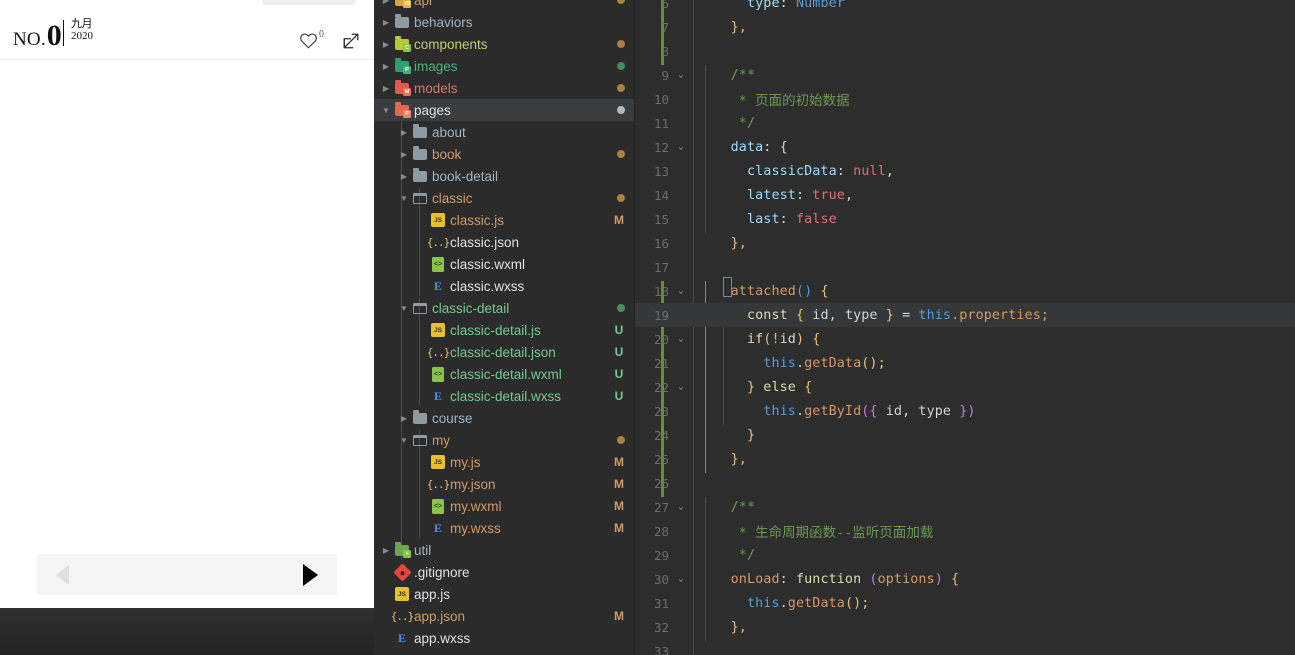 The image size is (1295, 655). What do you see at coordinates (965, 647) in the screenshot?
I see `code-line: 33` at bounding box center [965, 647].